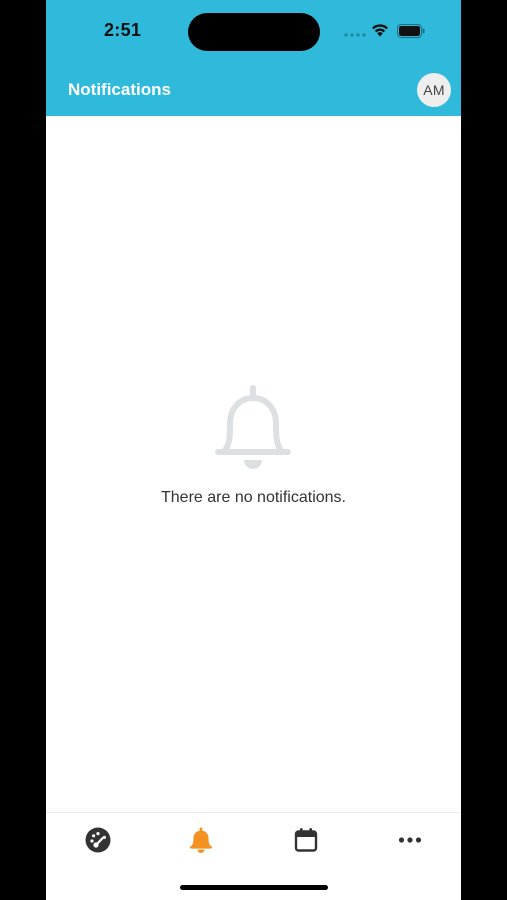  What do you see at coordinates (254, 887) in the screenshot?
I see `home-indicator` at bounding box center [254, 887].